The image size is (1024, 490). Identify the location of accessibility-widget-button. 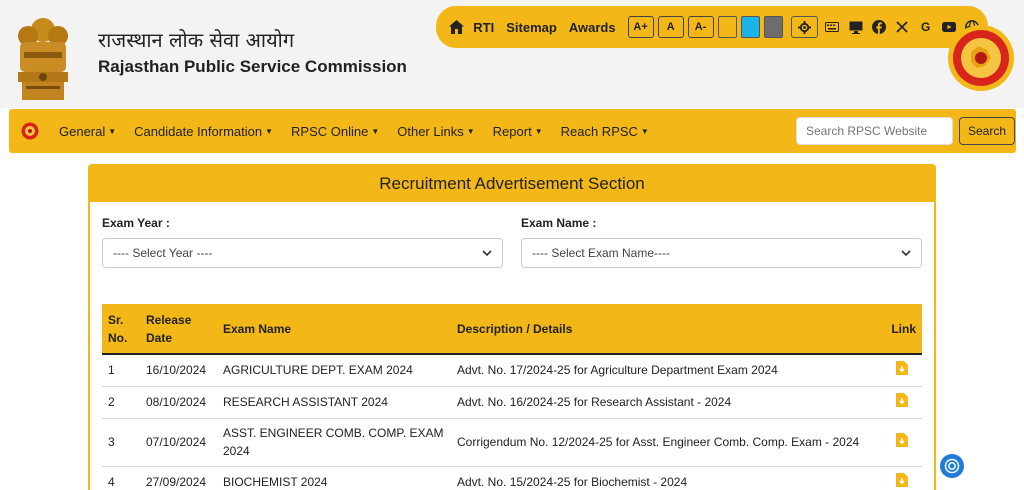
(952, 466).